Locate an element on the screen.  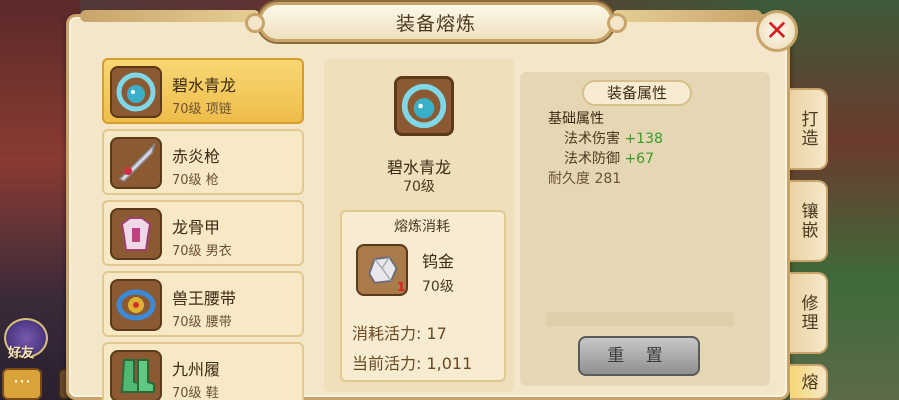
material-name: 钨金 is located at coordinates (438, 261).